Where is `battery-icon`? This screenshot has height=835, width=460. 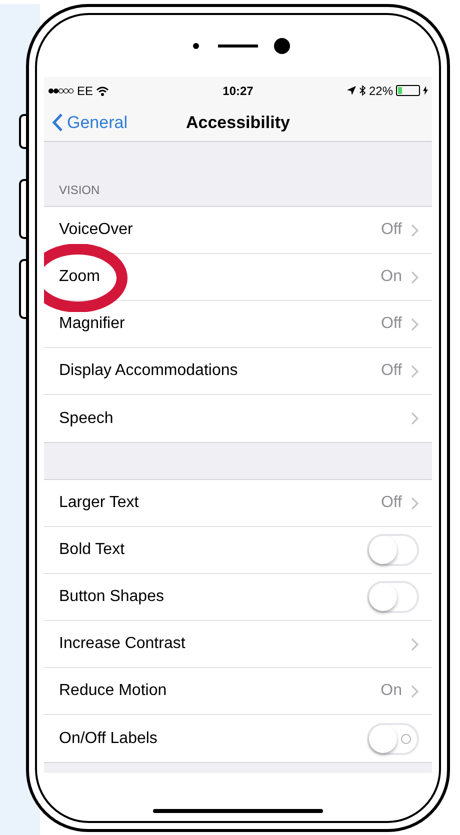 battery-icon is located at coordinates (408, 90).